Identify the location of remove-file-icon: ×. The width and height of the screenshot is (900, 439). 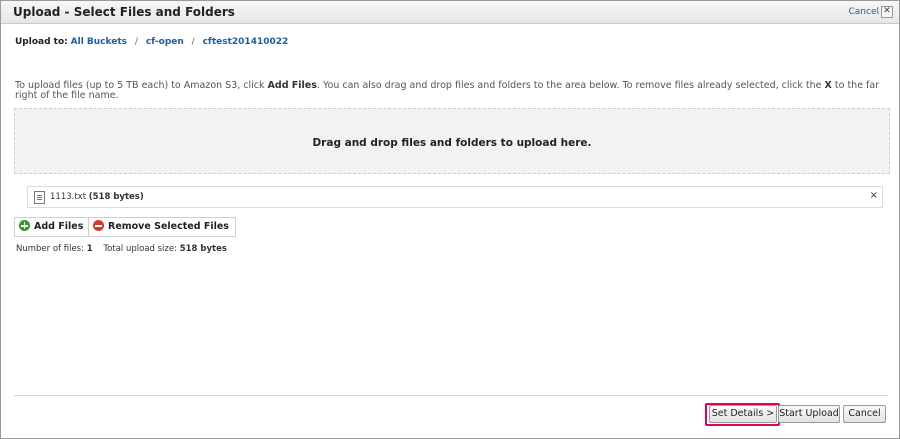
(874, 195).